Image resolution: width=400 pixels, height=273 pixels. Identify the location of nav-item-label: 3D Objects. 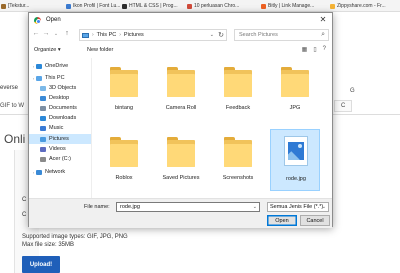
(63, 88).